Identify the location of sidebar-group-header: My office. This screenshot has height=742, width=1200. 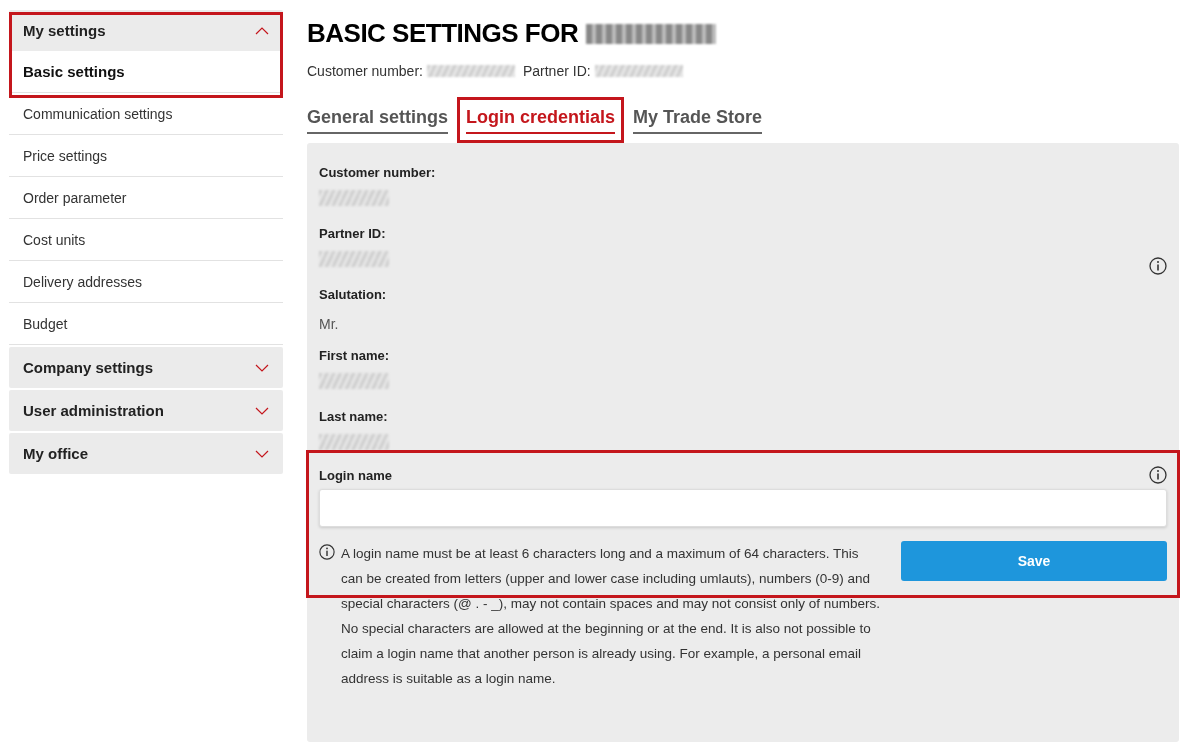
(146, 453).